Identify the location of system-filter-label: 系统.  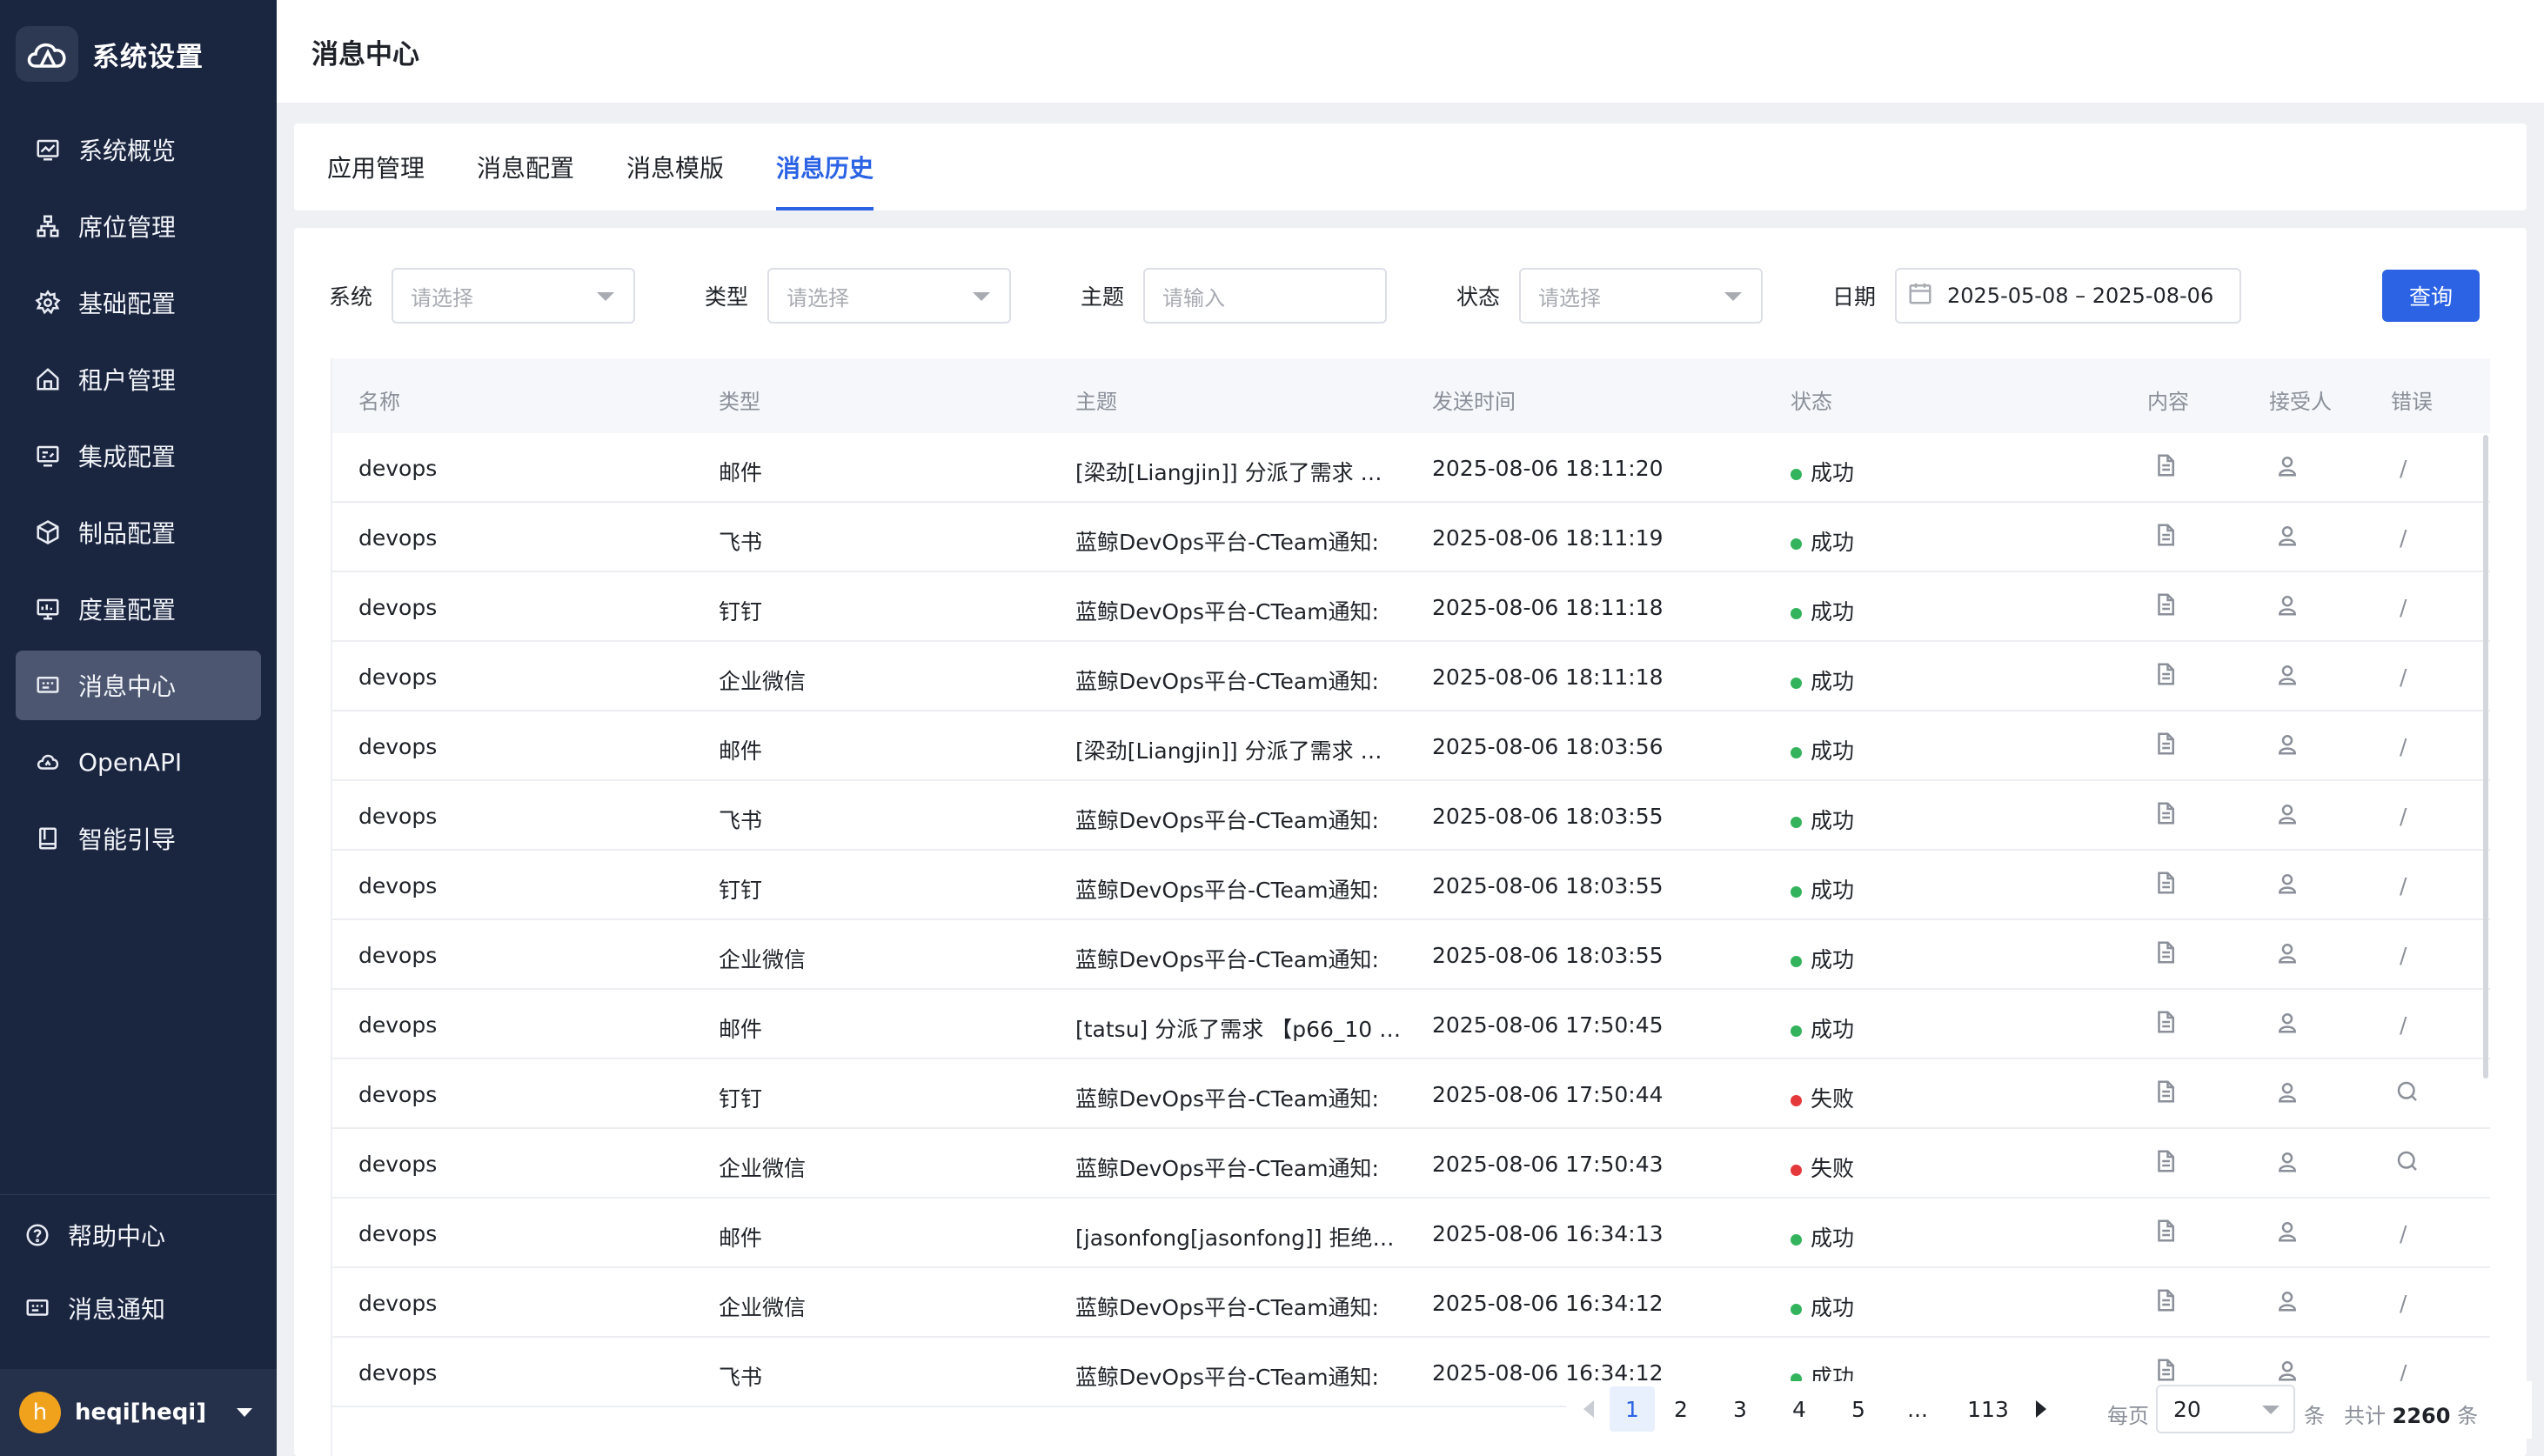
(351, 297).